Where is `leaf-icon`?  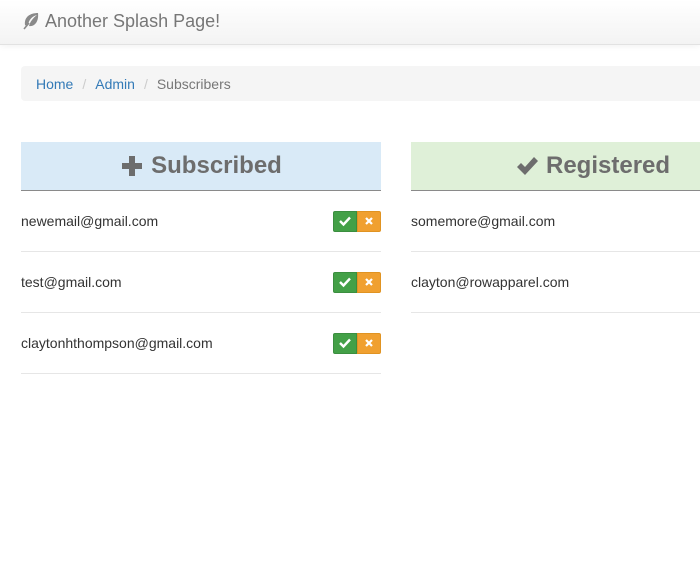
leaf-icon is located at coordinates (31, 21).